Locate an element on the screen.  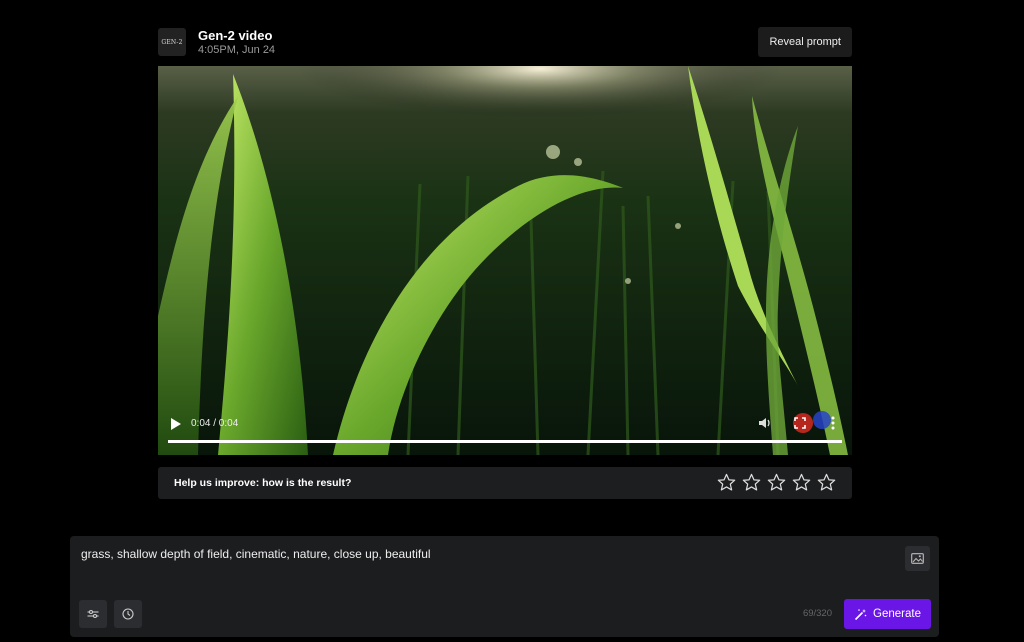
history-button is located at coordinates (128, 614).